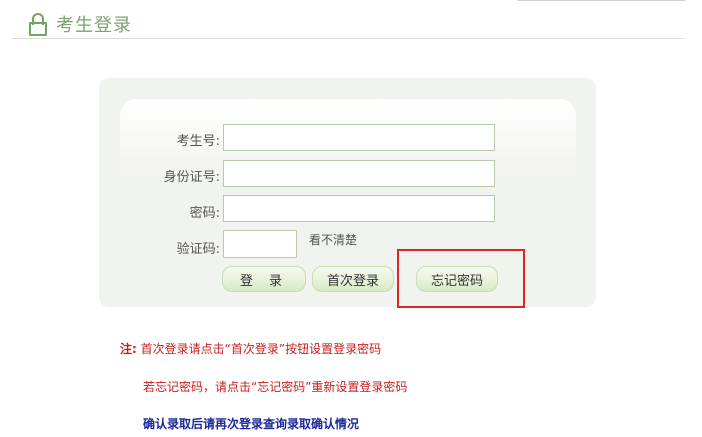 The width and height of the screenshot is (702, 437). I want to click on first-login-button: 首次登录, so click(353, 279).